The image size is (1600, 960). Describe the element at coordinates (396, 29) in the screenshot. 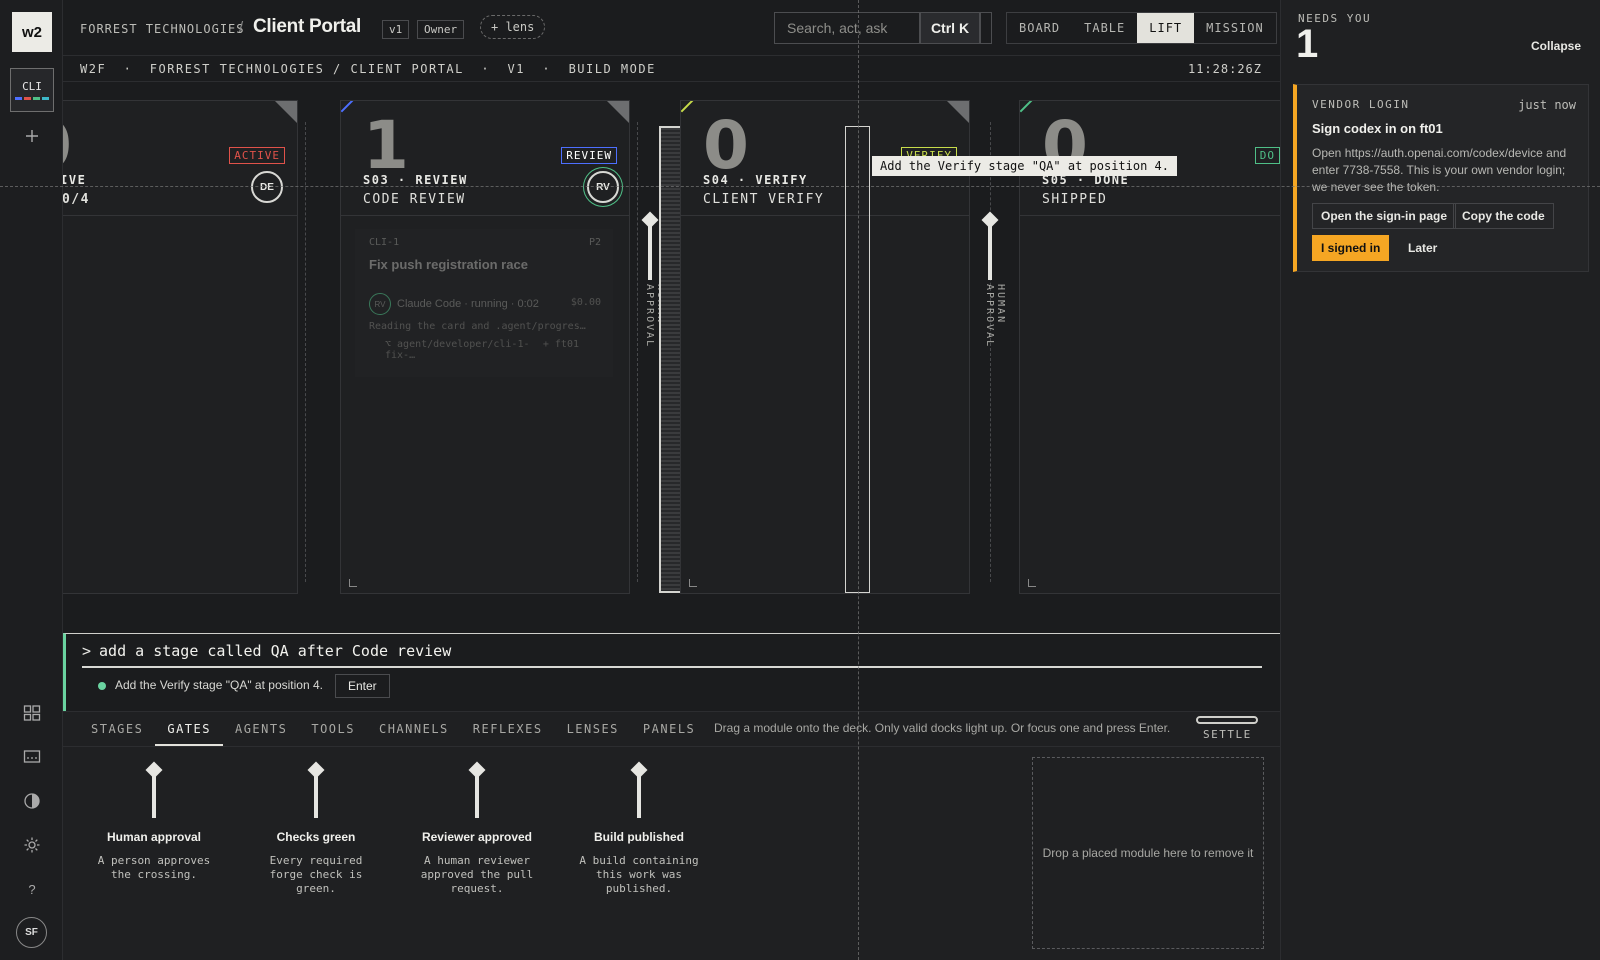

I see `version-badge: v1` at that location.